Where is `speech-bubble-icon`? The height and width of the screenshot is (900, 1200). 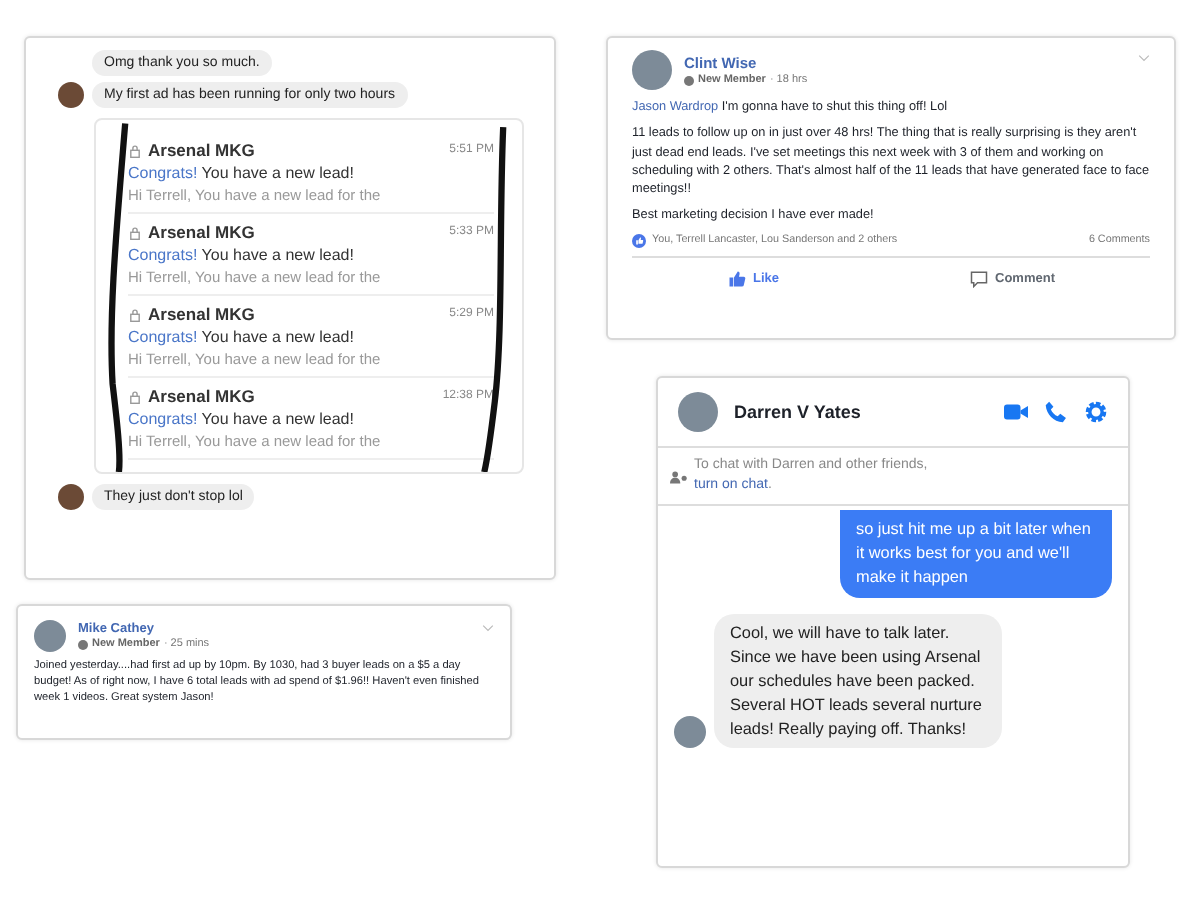
speech-bubble-icon is located at coordinates (978, 278).